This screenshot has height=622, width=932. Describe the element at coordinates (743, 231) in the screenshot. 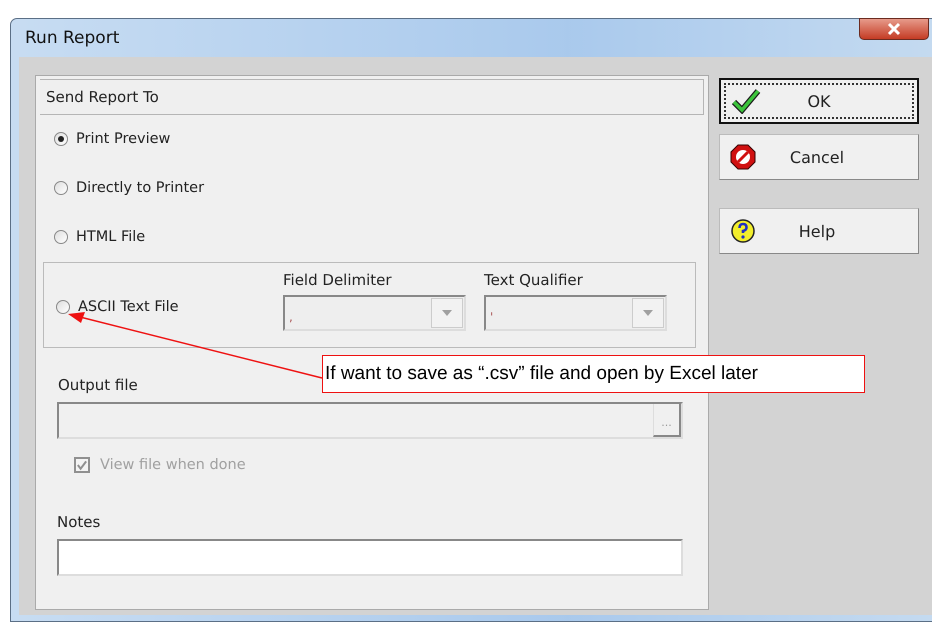

I see `help-icon` at that location.